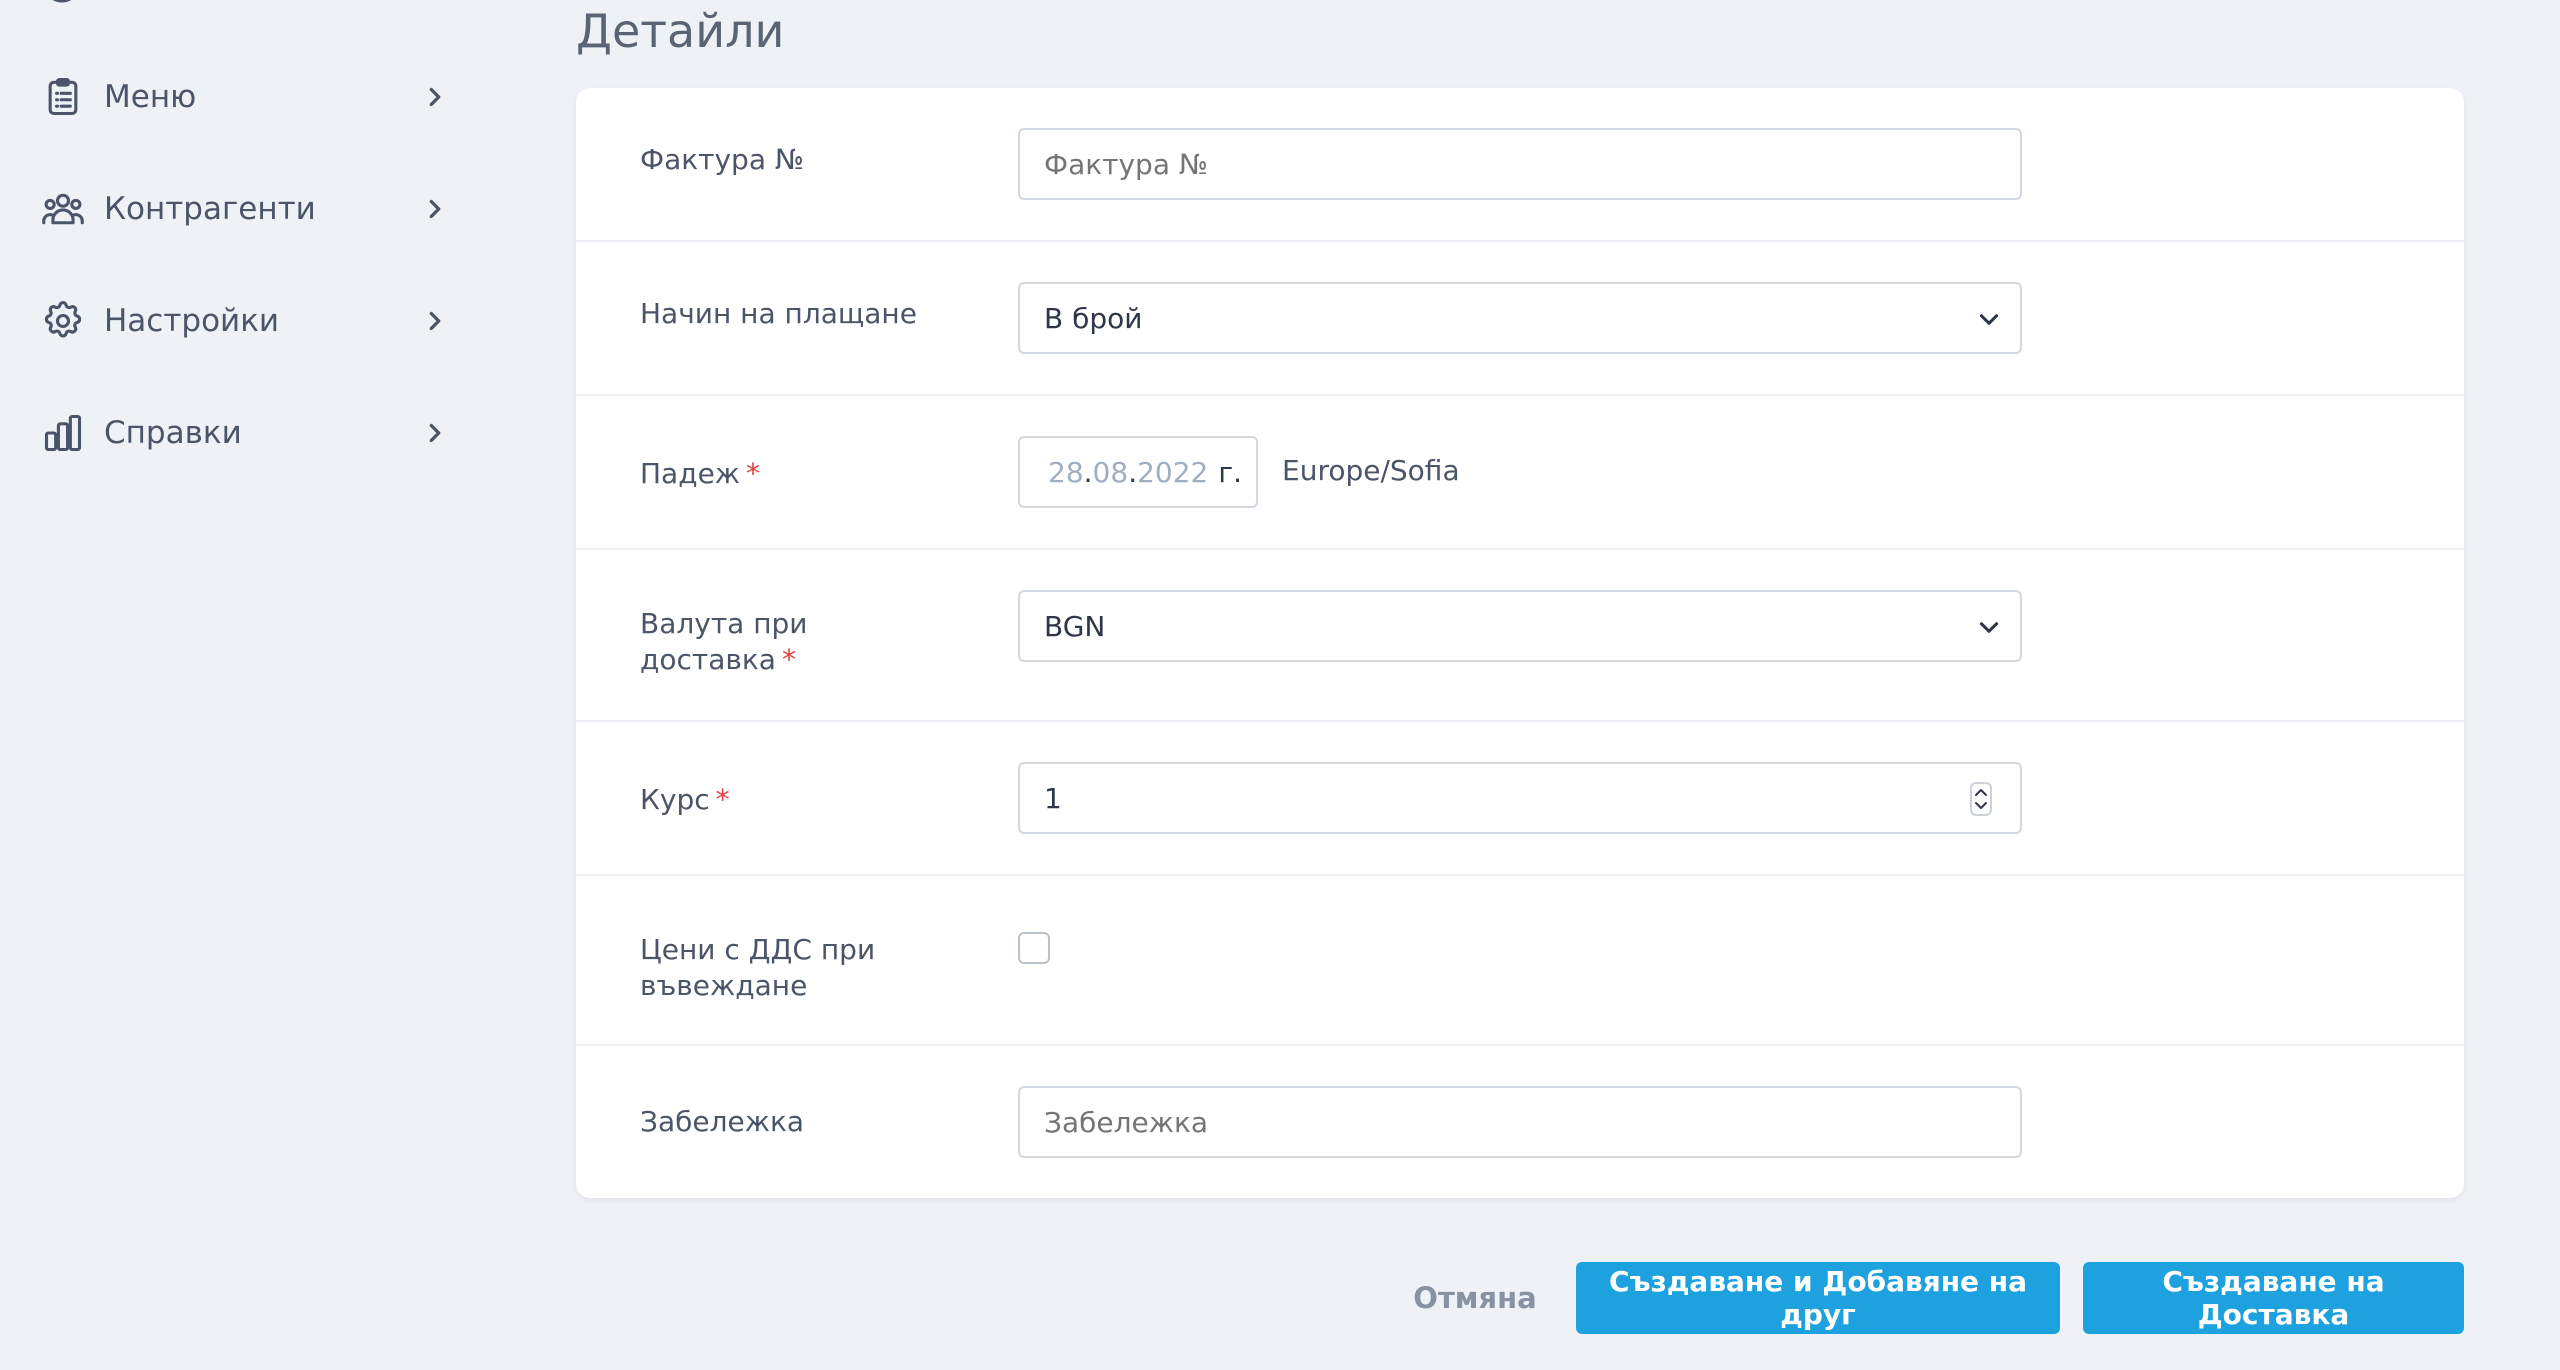 The height and width of the screenshot is (1370, 2560). What do you see at coordinates (1093, 318) in the screenshot?
I see `payment-method-value: В брой` at bounding box center [1093, 318].